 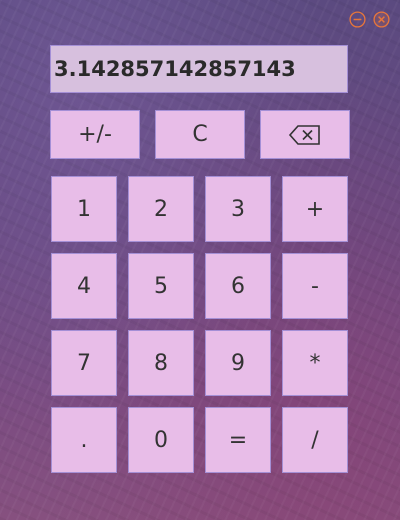 I want to click on display-value: 3.142857142857143, so click(x=175, y=69).